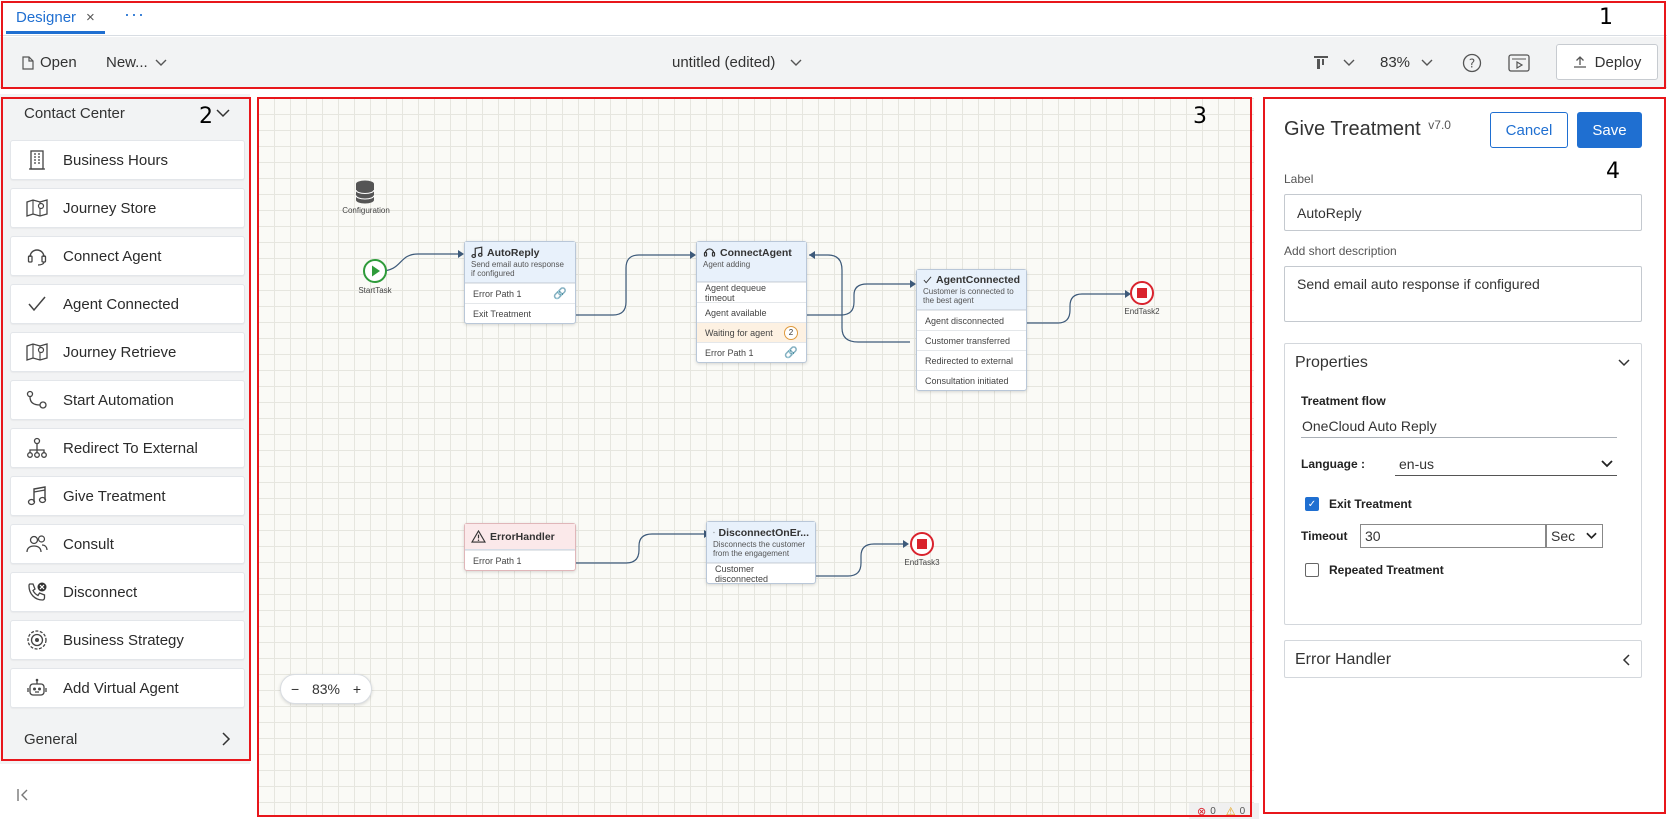 The width and height of the screenshot is (1667, 823). Describe the element at coordinates (1609, 130) in the screenshot. I see `save-button: Save` at that location.